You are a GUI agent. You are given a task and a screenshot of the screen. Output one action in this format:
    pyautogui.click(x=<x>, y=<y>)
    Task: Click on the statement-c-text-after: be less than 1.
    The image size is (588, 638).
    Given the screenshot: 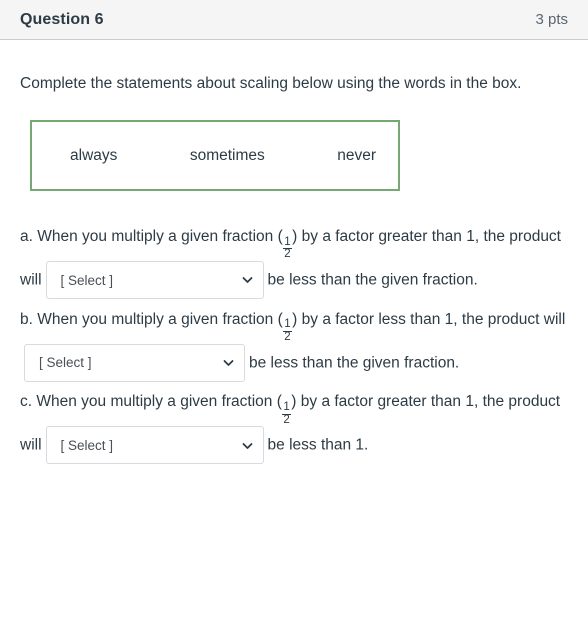 What is the action you would take?
    pyautogui.click(x=318, y=445)
    